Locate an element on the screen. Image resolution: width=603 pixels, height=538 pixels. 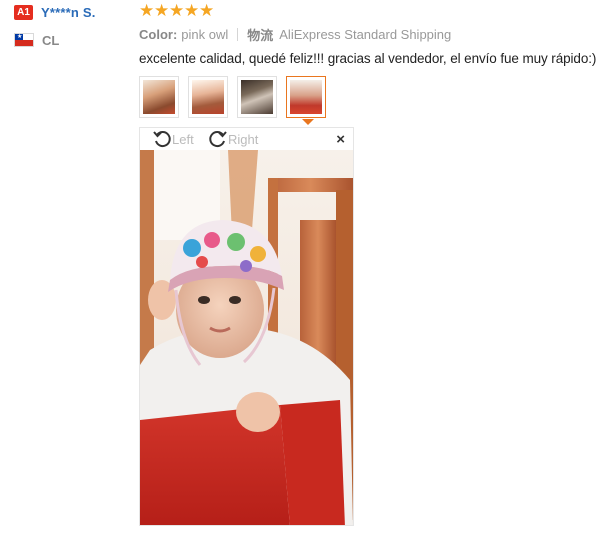
review-thumbnails is located at coordinates (232, 100).